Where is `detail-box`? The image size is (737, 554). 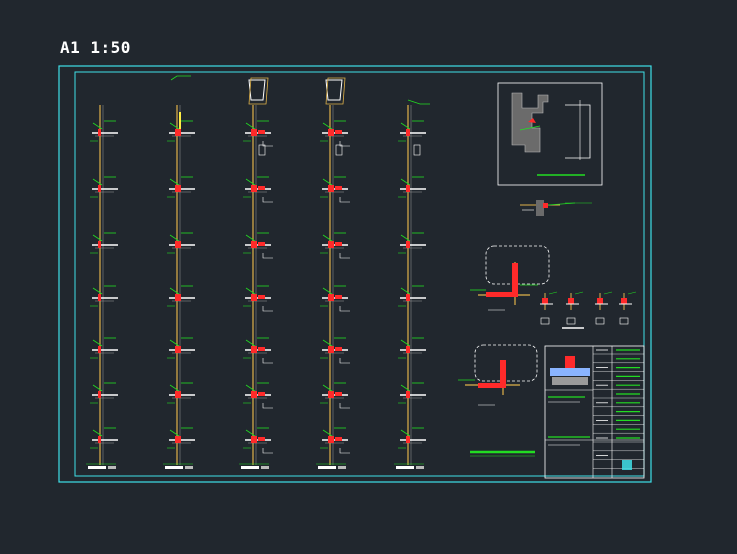
detail-box is located at coordinates (417, 150).